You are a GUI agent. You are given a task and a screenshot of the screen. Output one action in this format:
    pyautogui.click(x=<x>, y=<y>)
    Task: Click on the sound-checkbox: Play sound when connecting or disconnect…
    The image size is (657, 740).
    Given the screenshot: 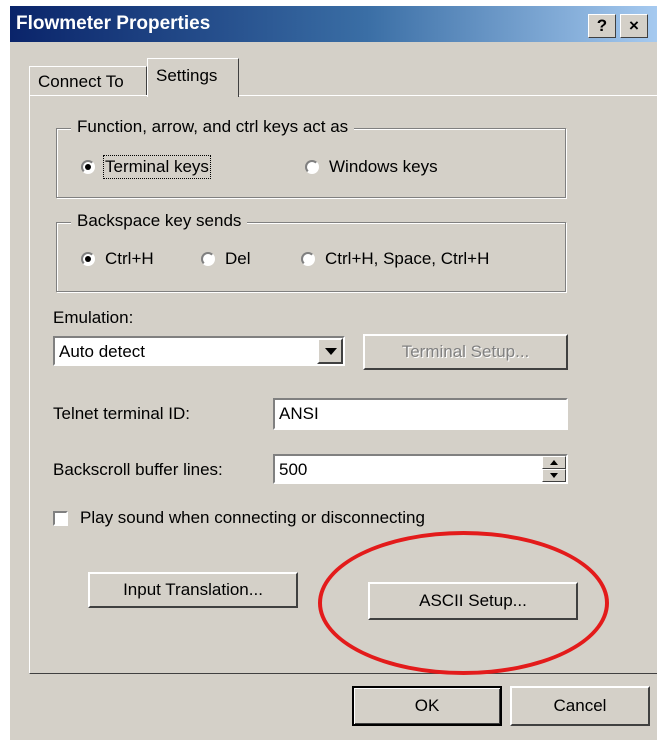 What is the action you would take?
    pyautogui.click(x=239, y=518)
    